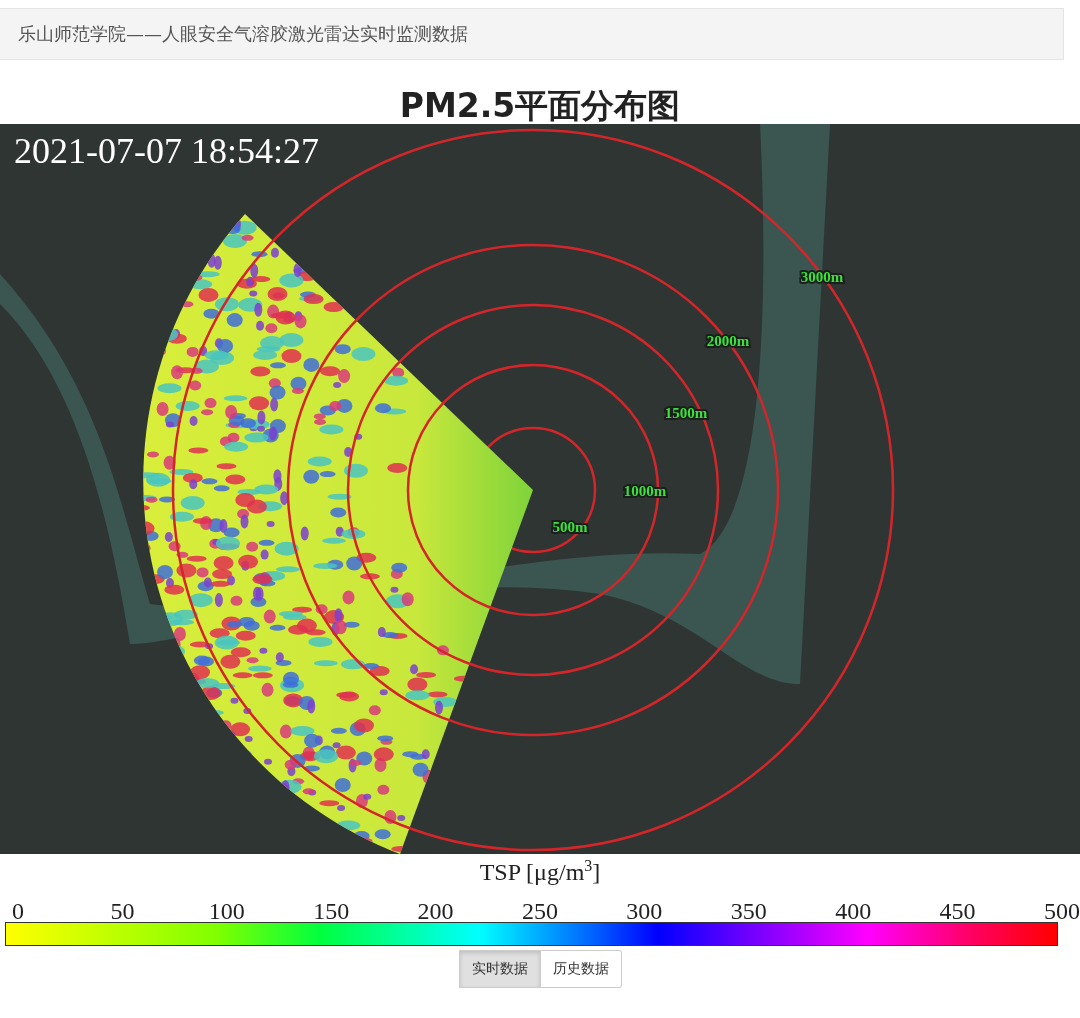 This screenshot has width=1080, height=1018. What do you see at coordinates (499, 969) in the screenshot?
I see `data-tab: 实时数据` at bounding box center [499, 969].